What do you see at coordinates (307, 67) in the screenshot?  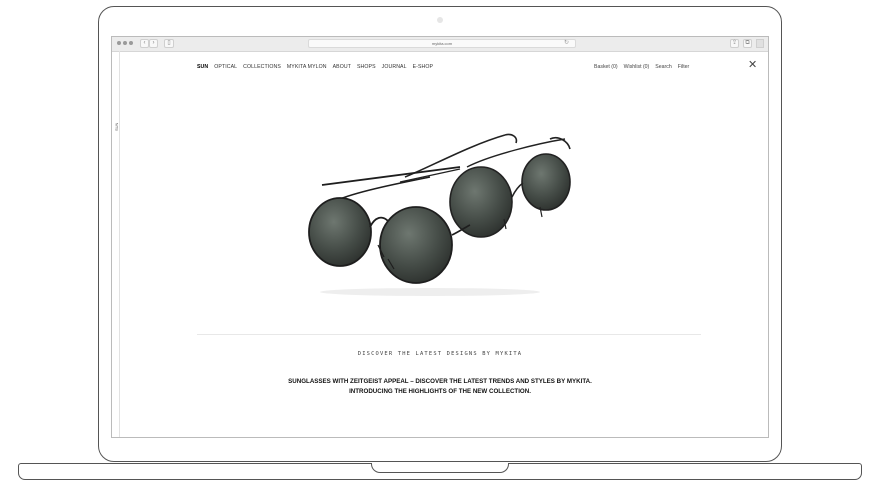 I see `nav-item-mykita-mylon: MYKITA MYLON` at bounding box center [307, 67].